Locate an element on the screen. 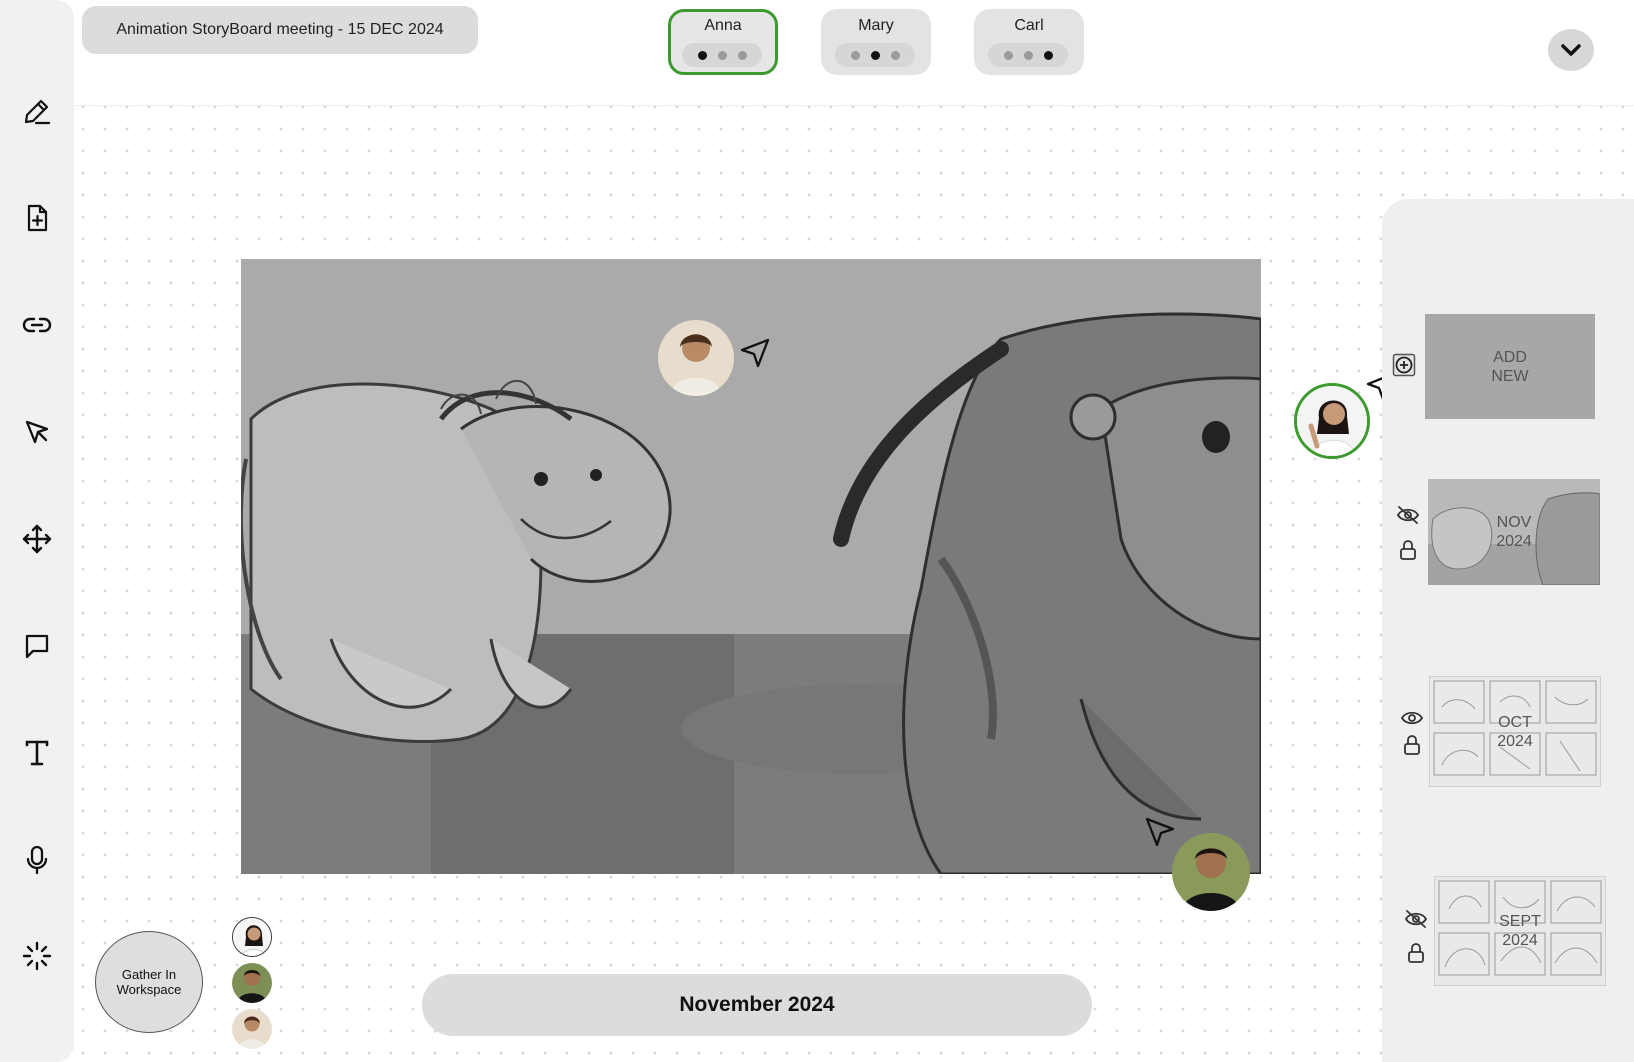 This screenshot has height=1062, width=1634. pen-tool-button is located at coordinates (37, 111).